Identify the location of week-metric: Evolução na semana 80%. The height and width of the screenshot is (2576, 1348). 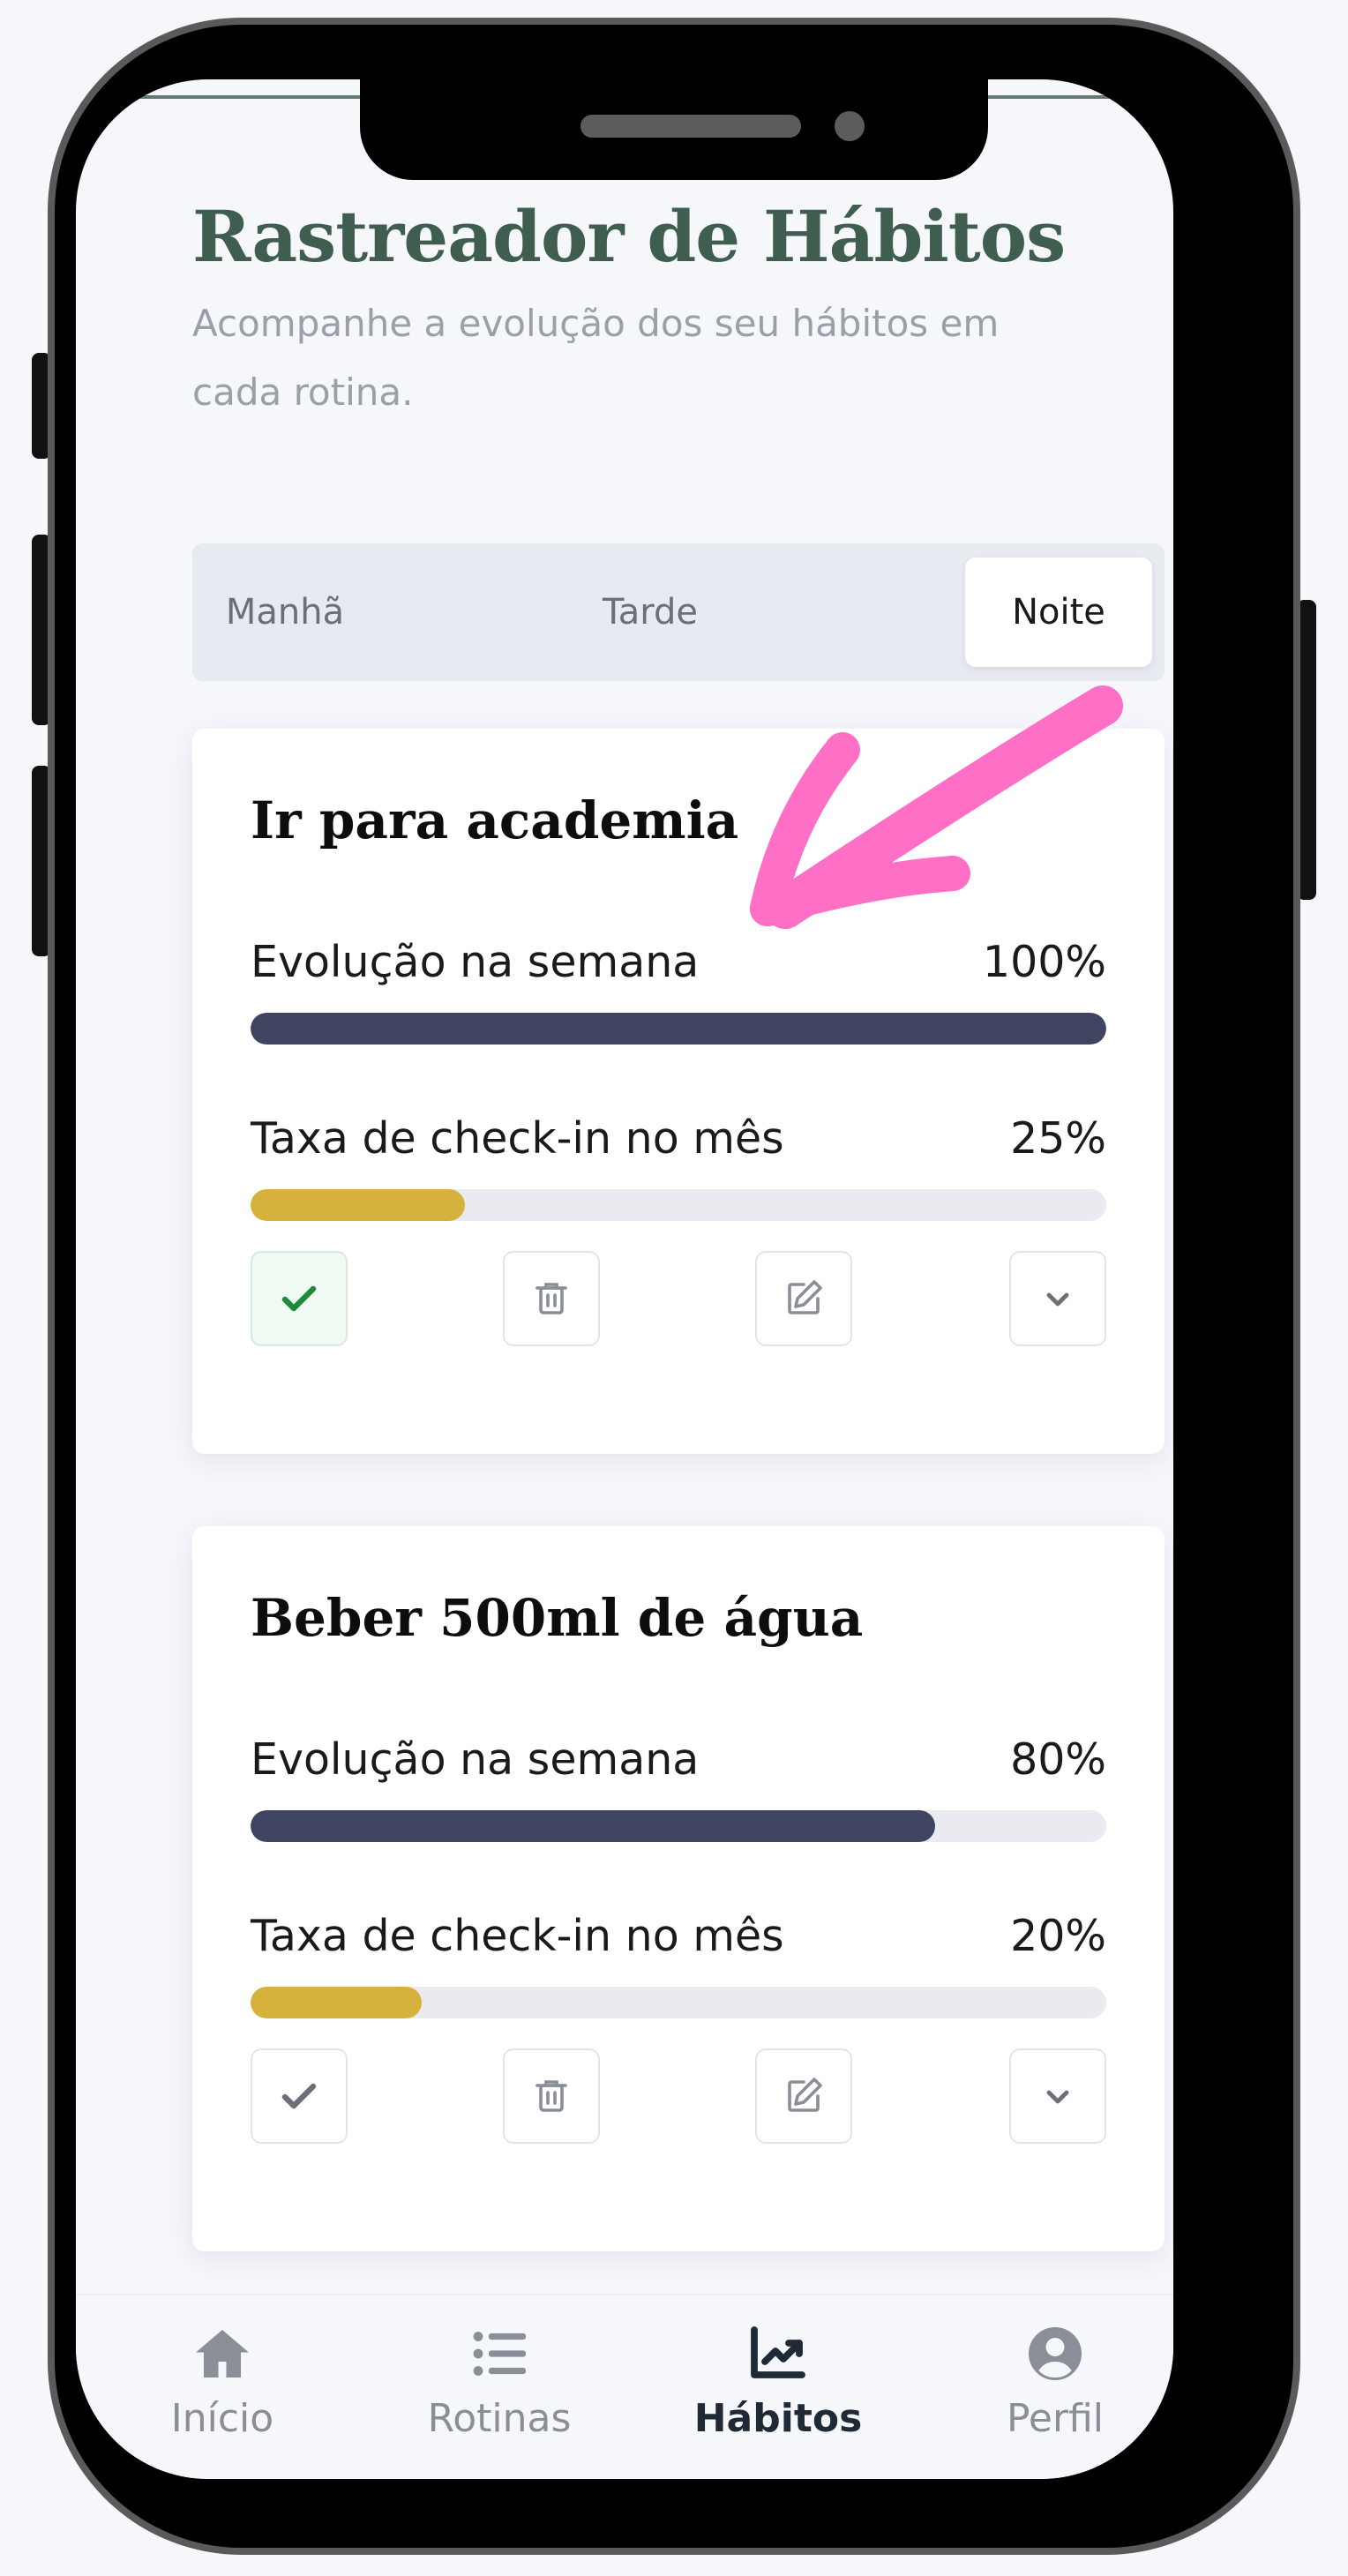
(679, 1760).